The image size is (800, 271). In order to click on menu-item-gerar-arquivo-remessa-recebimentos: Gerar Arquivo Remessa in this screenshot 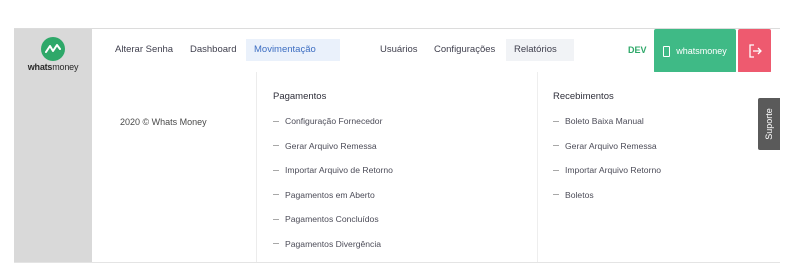, I will do `click(607, 146)`.